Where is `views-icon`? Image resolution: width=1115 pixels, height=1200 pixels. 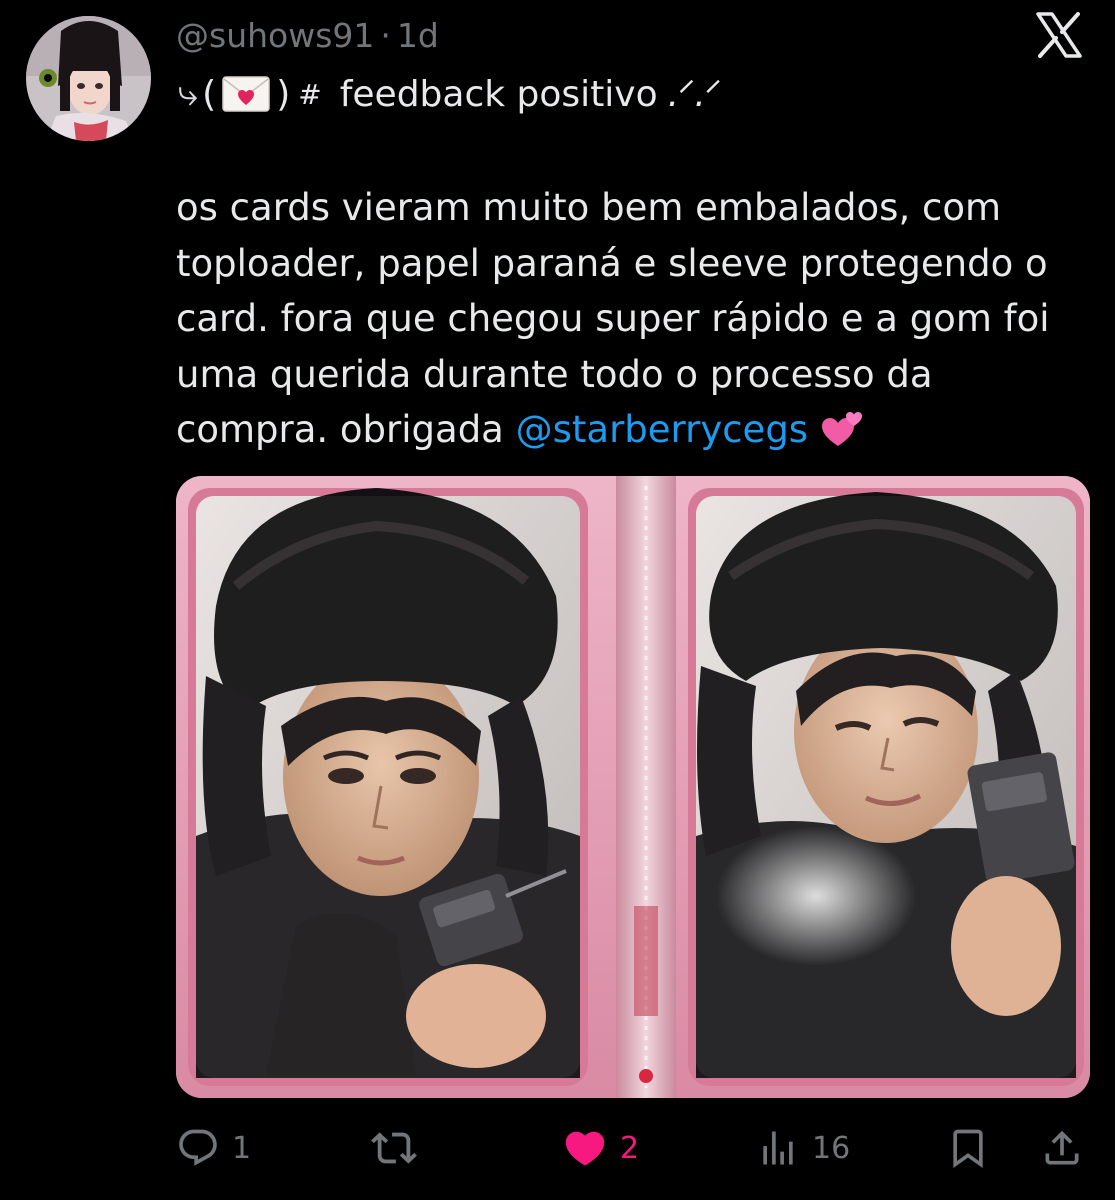 views-icon is located at coordinates (778, 1148).